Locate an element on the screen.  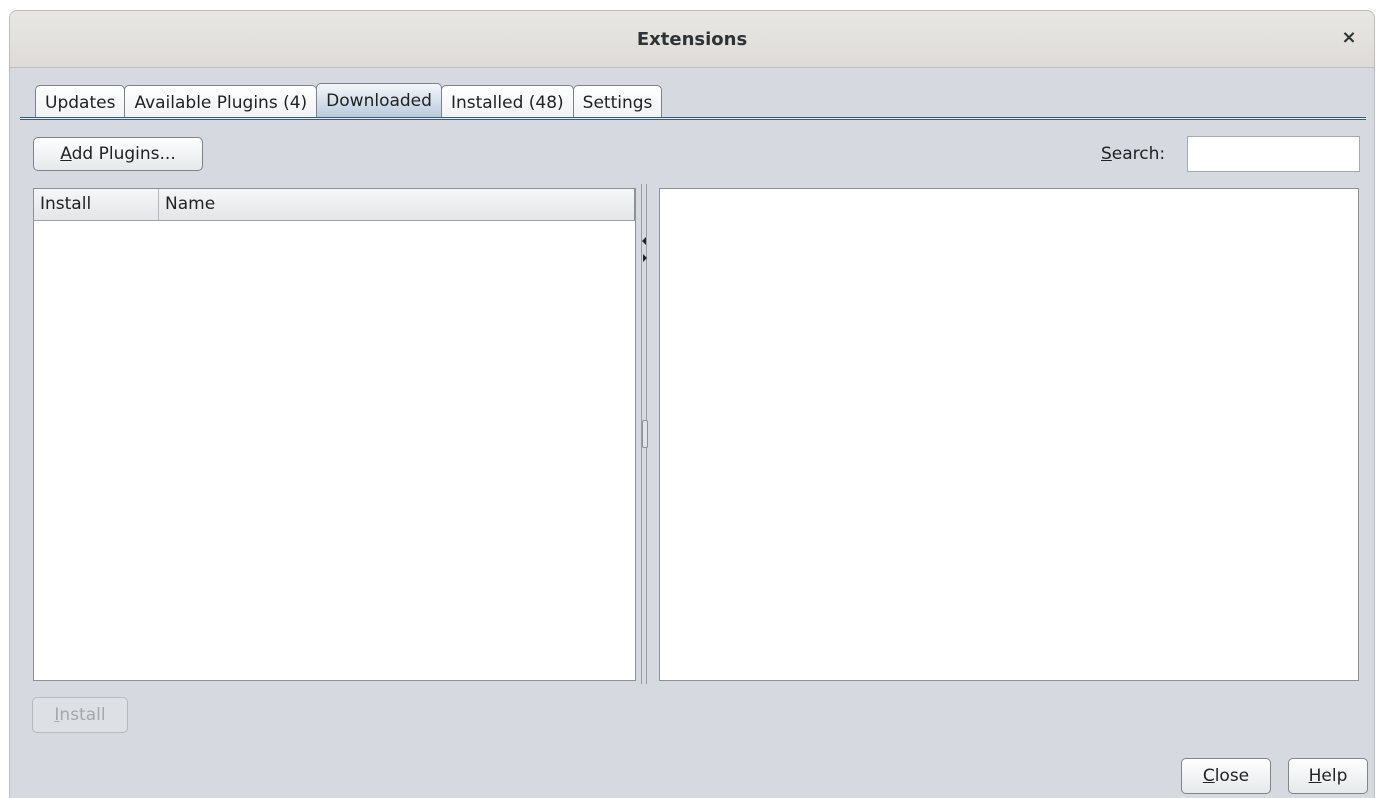
grip-icon is located at coordinates (645, 434).